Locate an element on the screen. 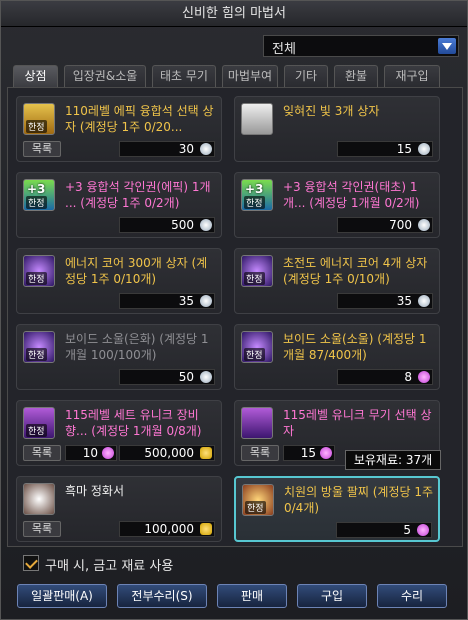 Image resolution: width=468 pixels, height=620 pixels. bulk-sell-button: 일괄판매(A) is located at coordinates (62, 596).